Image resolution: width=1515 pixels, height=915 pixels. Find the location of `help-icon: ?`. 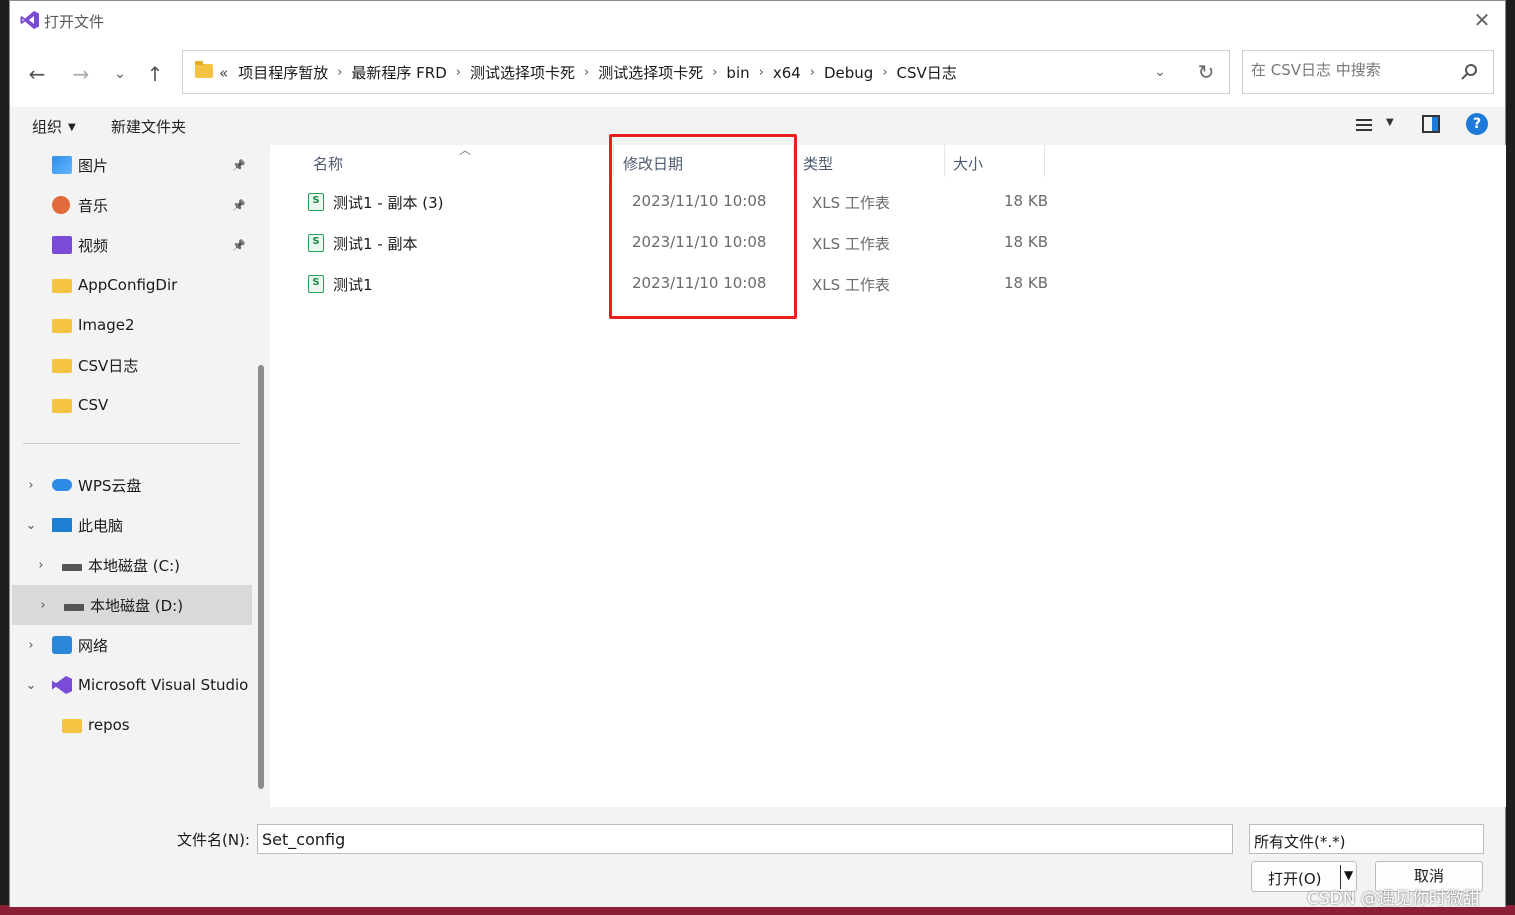

help-icon: ? is located at coordinates (1477, 124).